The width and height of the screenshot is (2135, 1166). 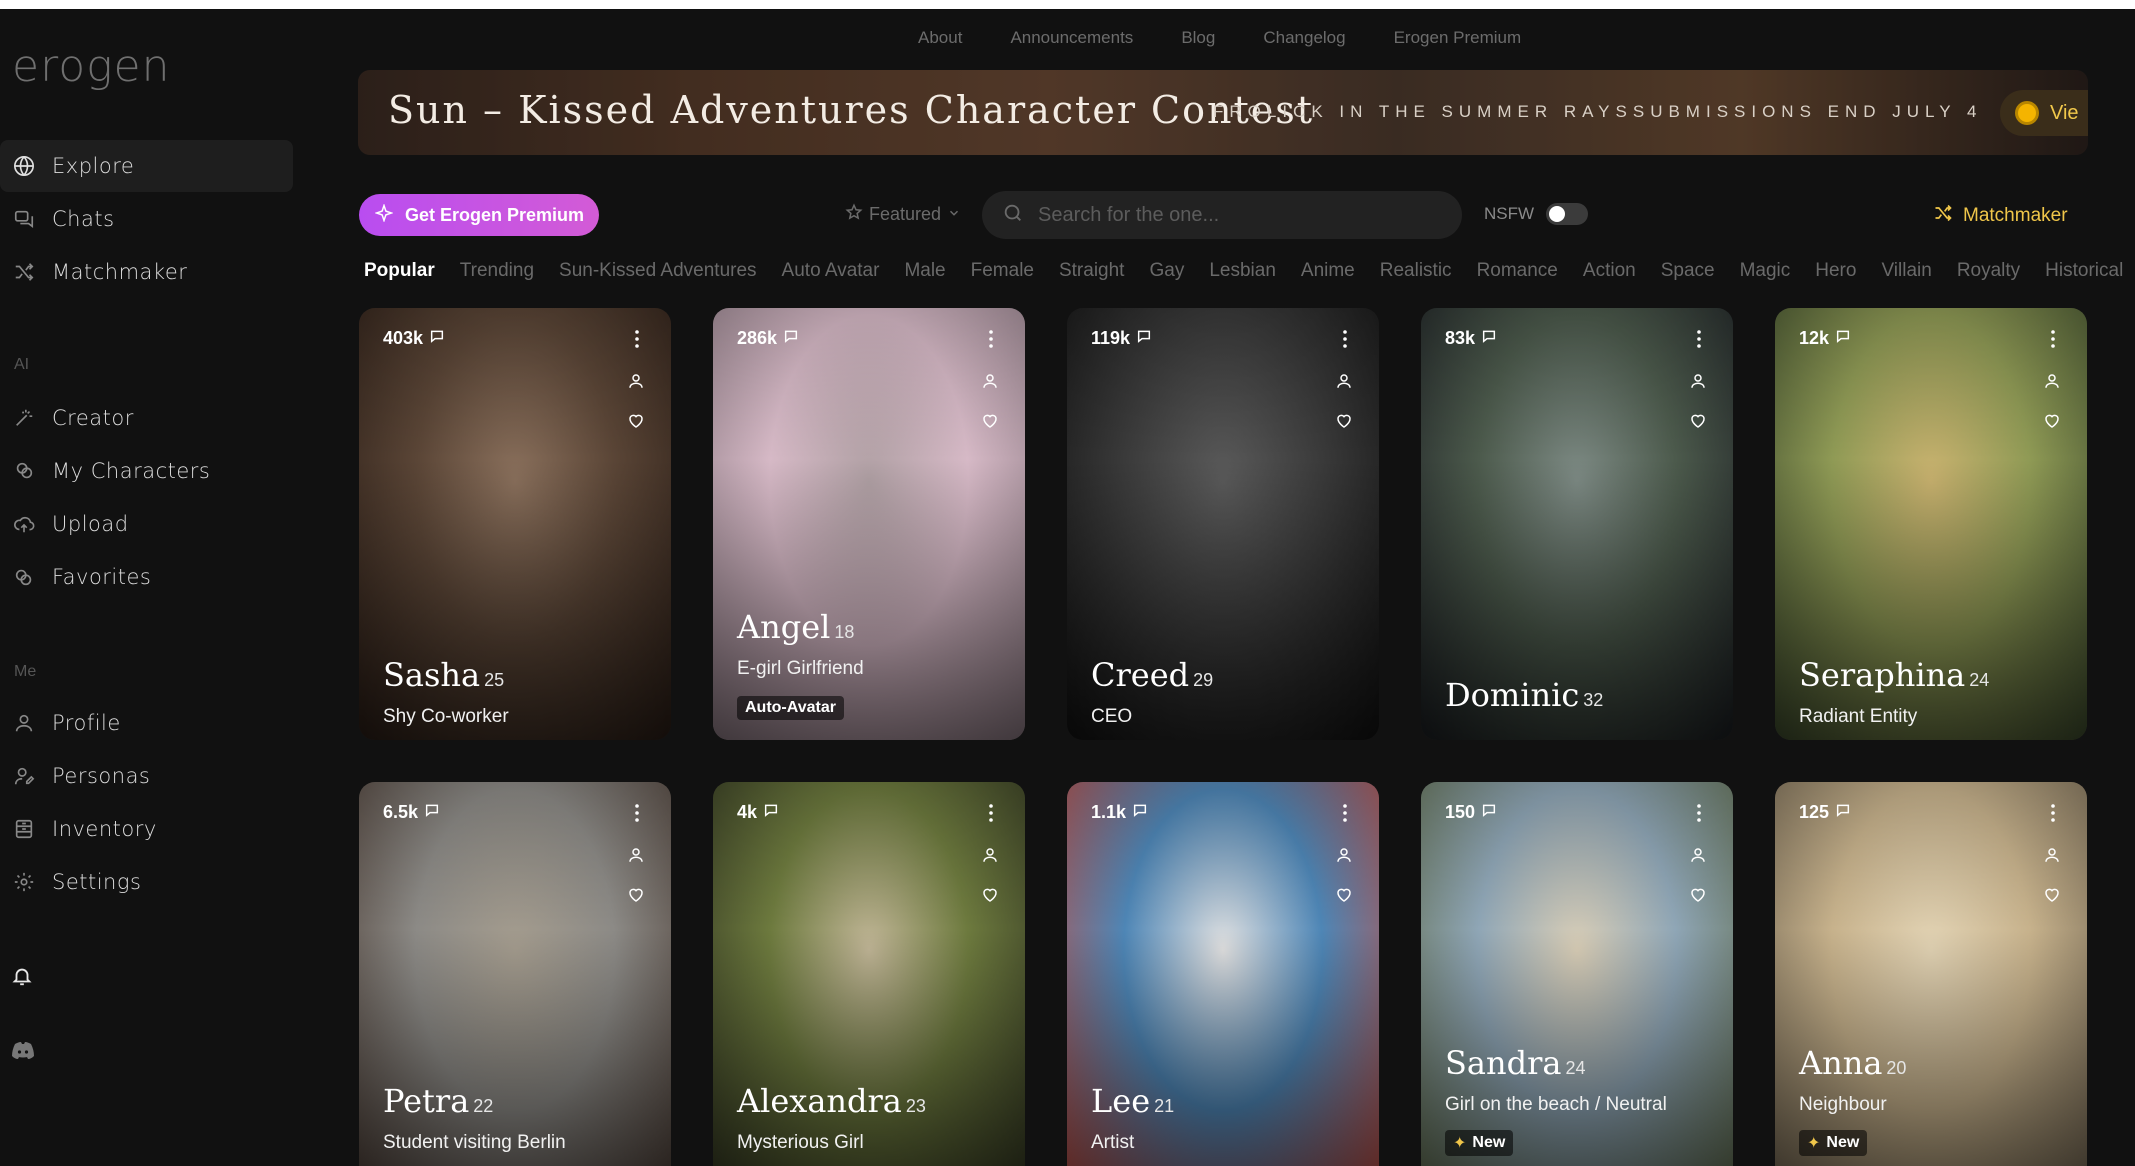 What do you see at coordinates (2084, 271) in the screenshot?
I see `tag-historical: Historical` at bounding box center [2084, 271].